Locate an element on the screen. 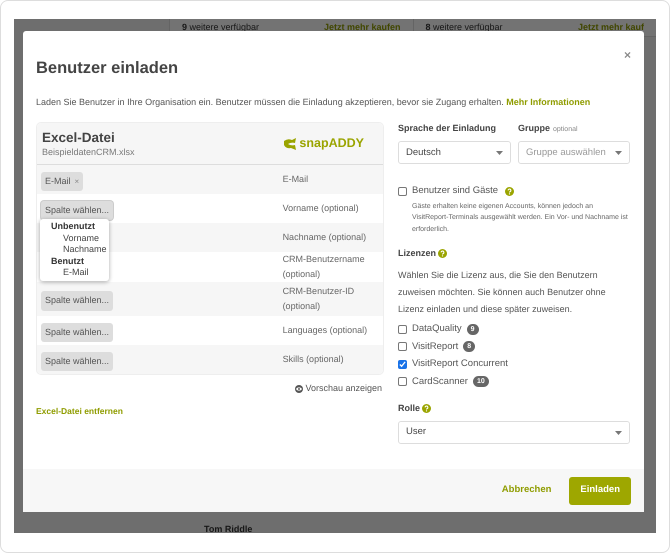 Image resolution: width=670 pixels, height=553 pixels. field-label: Skills (optional) is located at coordinates (313, 359).